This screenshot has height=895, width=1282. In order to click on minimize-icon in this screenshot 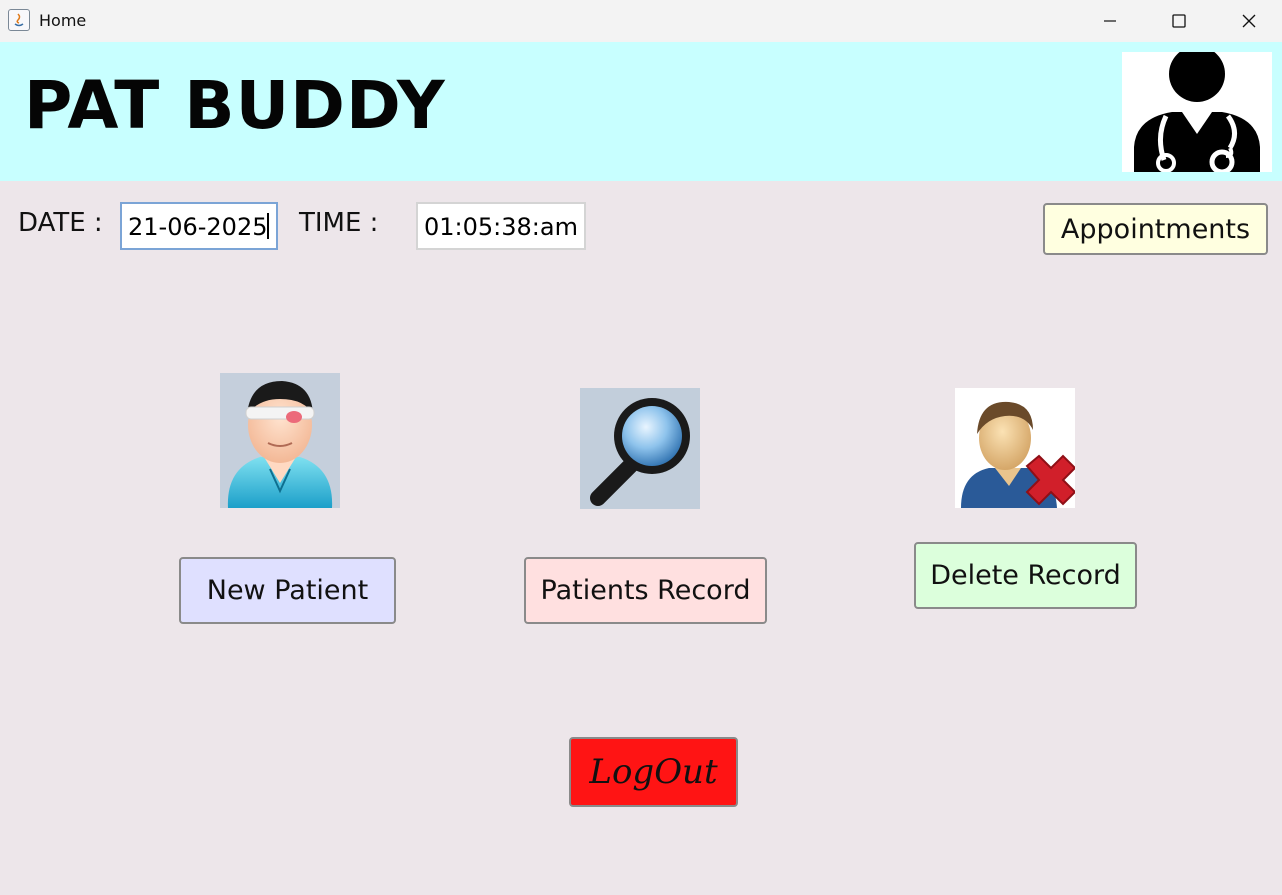, I will do `click(1110, 21)`.